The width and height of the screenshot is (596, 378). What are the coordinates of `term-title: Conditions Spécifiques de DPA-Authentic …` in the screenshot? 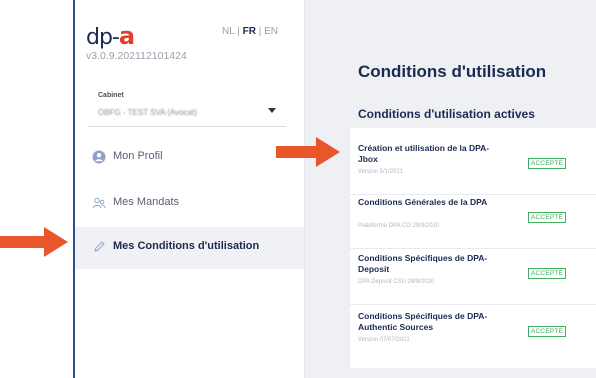 It's located at (423, 321).